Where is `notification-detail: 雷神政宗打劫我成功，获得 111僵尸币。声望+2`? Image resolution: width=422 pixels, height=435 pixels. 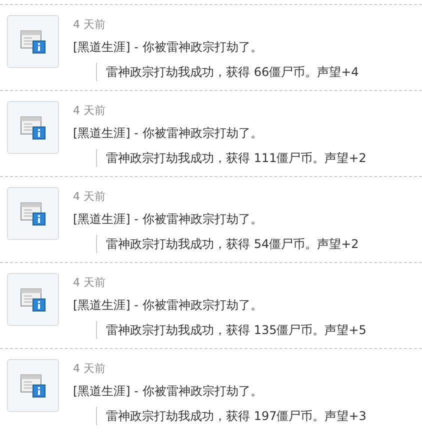
notification-detail: 雷神政宗打劫我成功，获得 111僵尸币。声望+2 is located at coordinates (231, 158).